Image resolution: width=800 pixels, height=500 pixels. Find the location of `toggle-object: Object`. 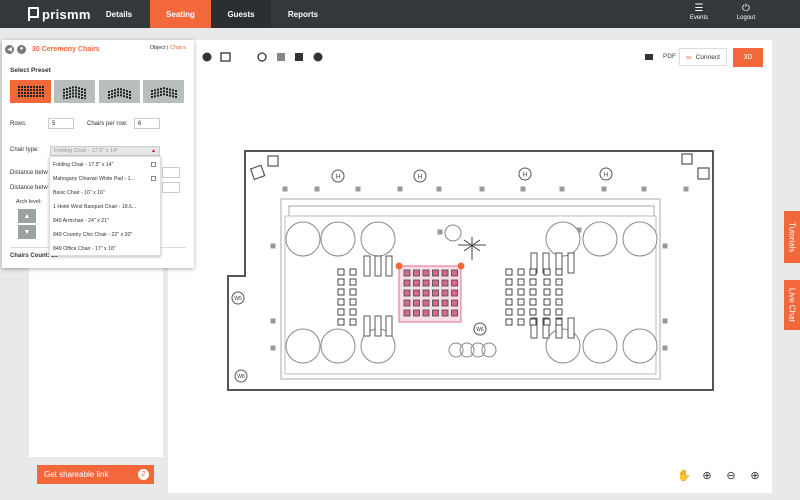

toggle-object: Object is located at coordinates (158, 48).